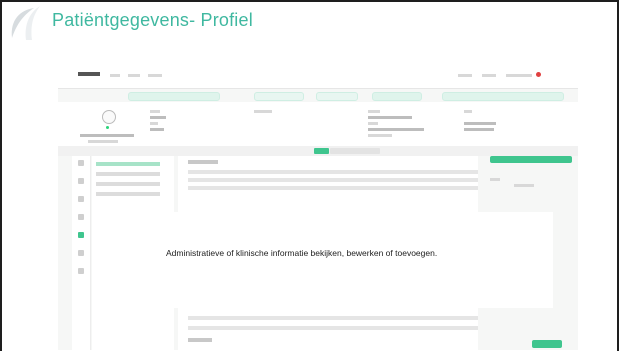 The image size is (619, 351). What do you see at coordinates (318, 76) in the screenshot?
I see `app-topbar` at bounding box center [318, 76].